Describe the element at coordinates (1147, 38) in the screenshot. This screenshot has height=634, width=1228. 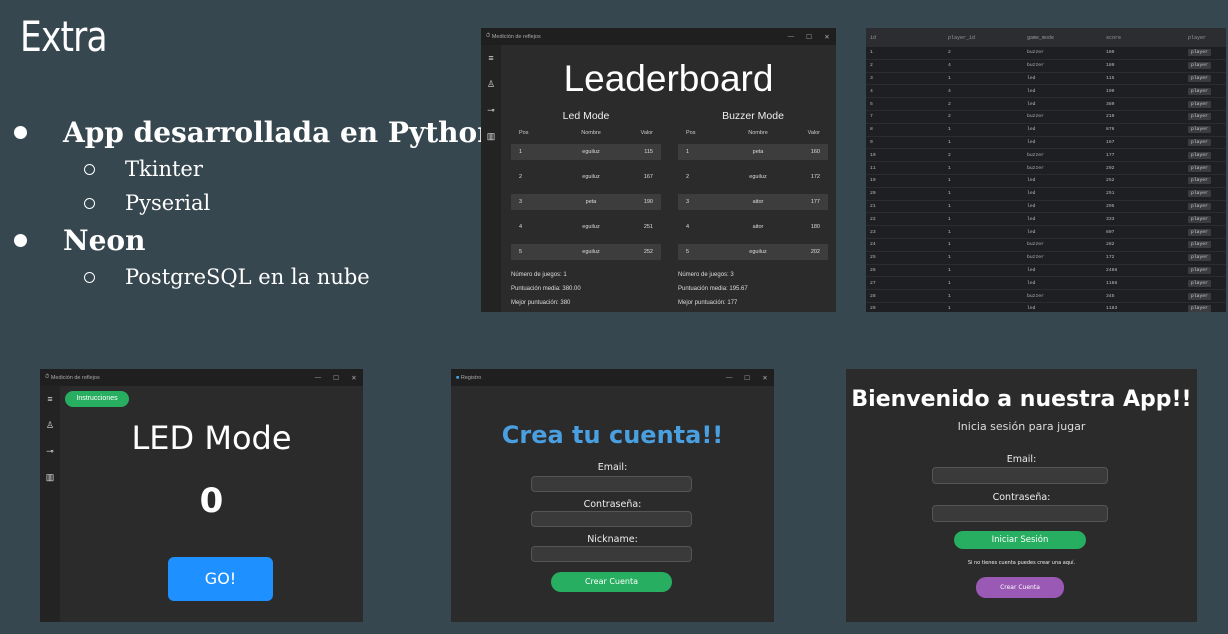
I see `col-score: score` at that location.